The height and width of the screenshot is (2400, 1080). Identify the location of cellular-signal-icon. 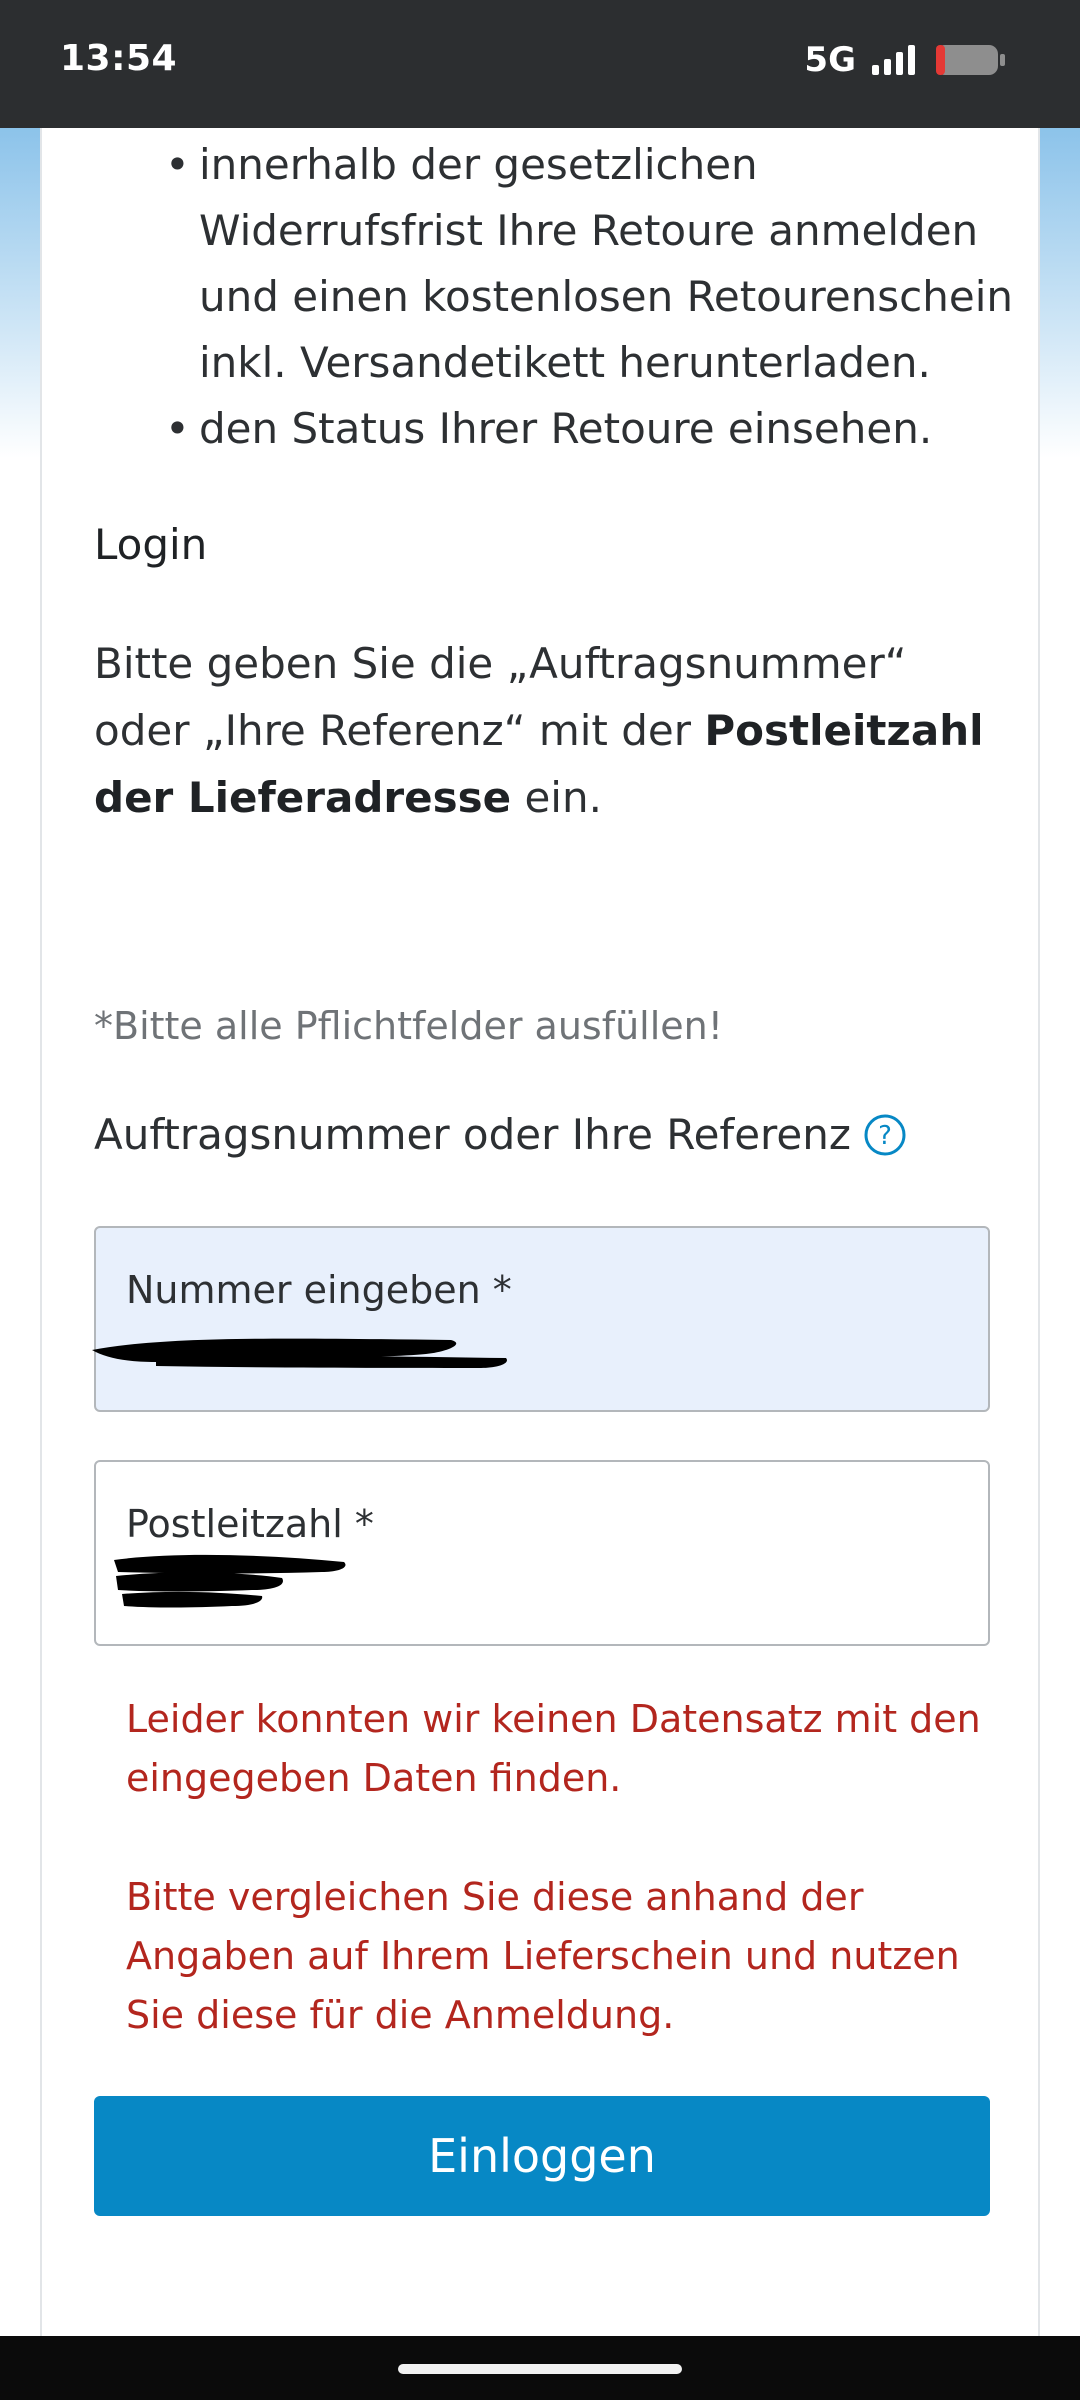
(893, 60).